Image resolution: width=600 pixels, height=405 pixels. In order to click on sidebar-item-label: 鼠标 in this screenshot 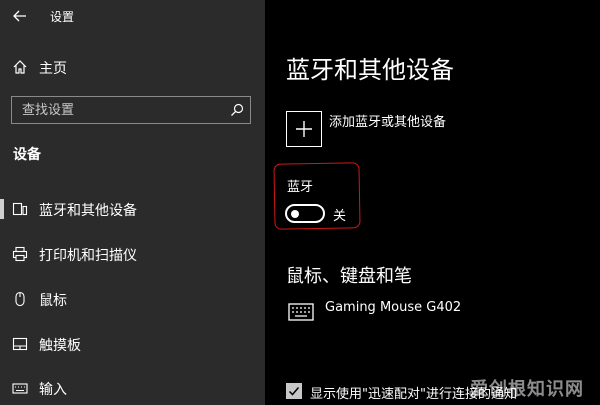, I will do `click(53, 301)`.